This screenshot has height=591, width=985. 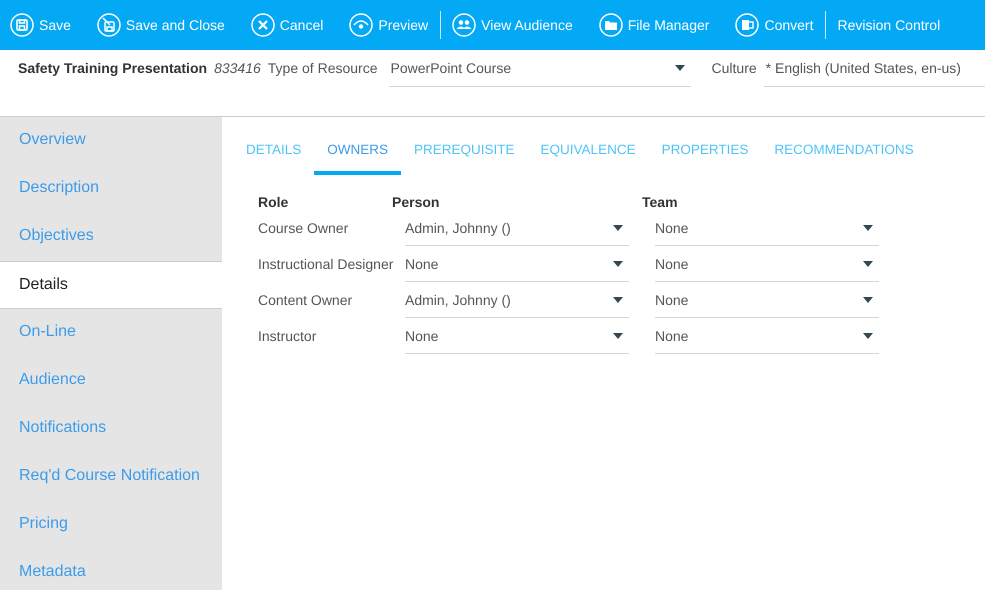 What do you see at coordinates (734, 68) in the screenshot?
I see `culture-label: Culture` at bounding box center [734, 68].